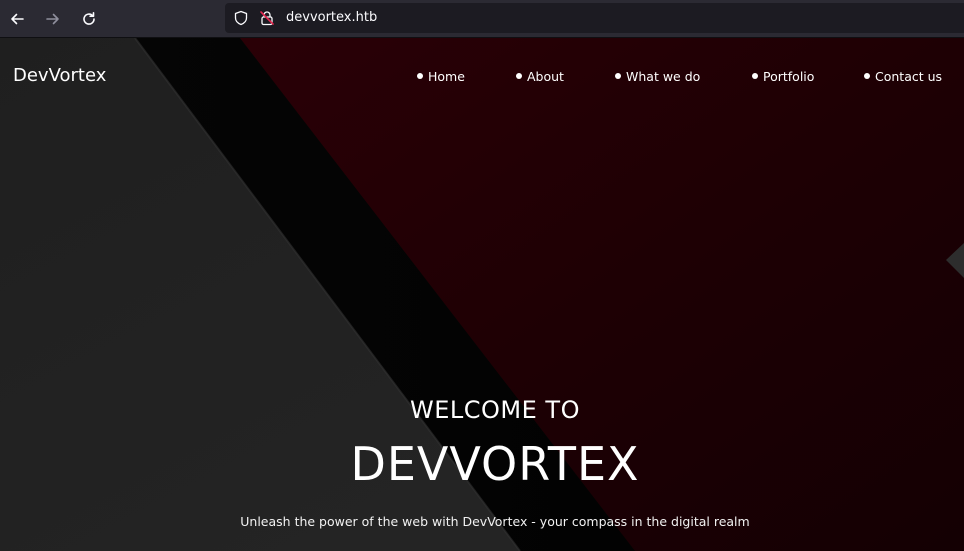 This screenshot has width=964, height=551. What do you see at coordinates (241, 18) in the screenshot?
I see `shield-icon` at bounding box center [241, 18].